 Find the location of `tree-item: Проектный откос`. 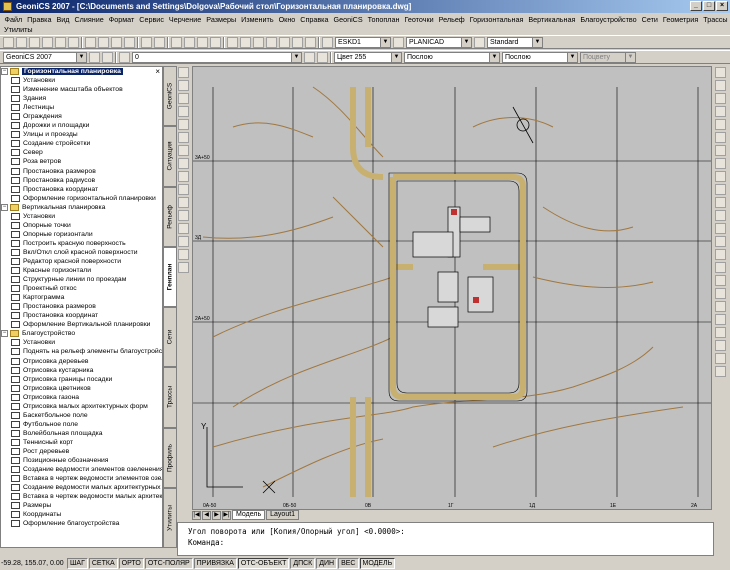

tree-item: Проектный откос is located at coordinates (81, 288).